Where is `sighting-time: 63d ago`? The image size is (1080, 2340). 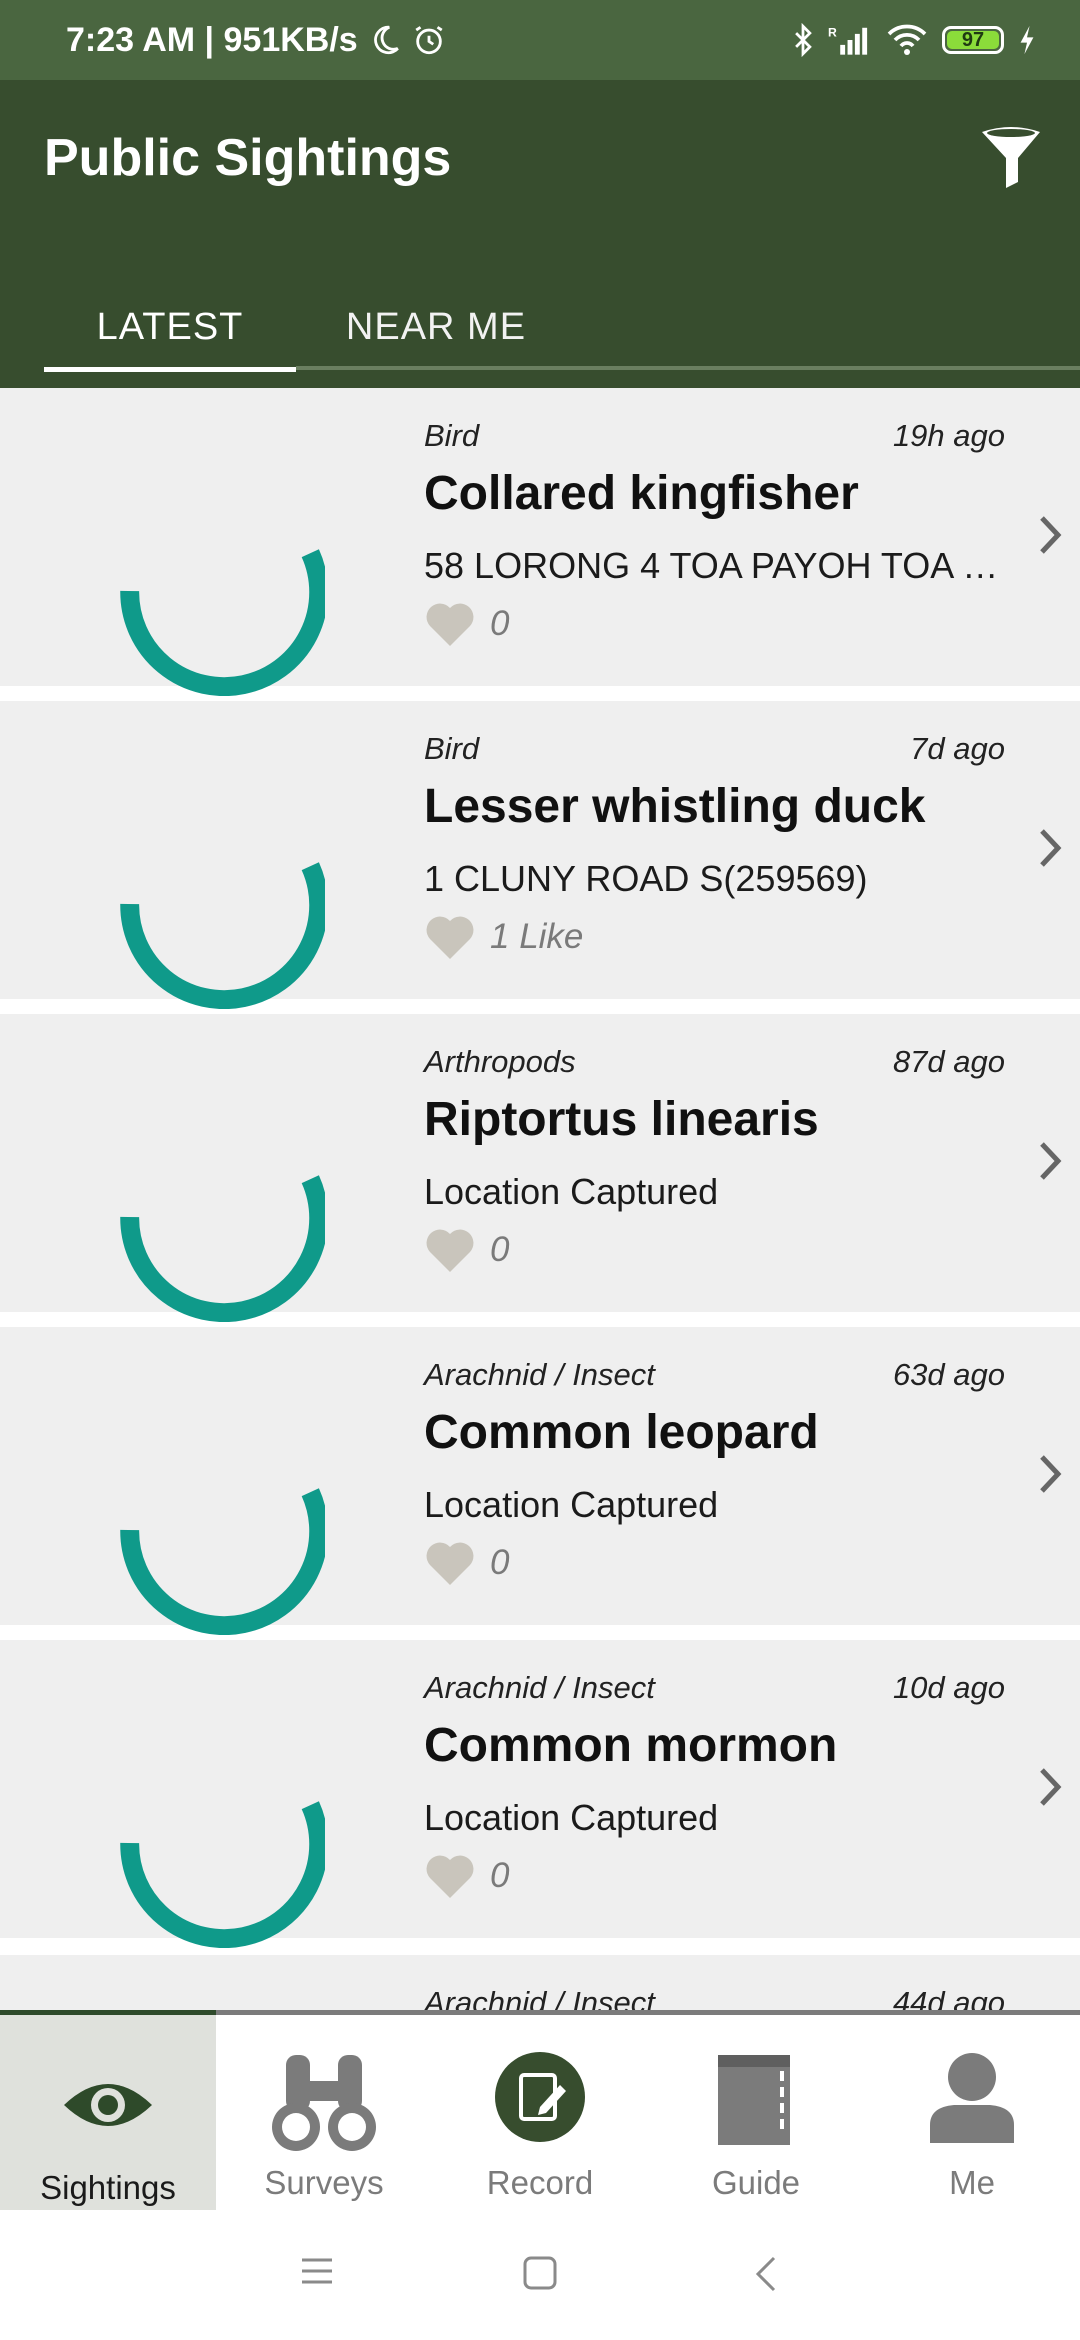 sighting-time: 63d ago is located at coordinates (948, 1374).